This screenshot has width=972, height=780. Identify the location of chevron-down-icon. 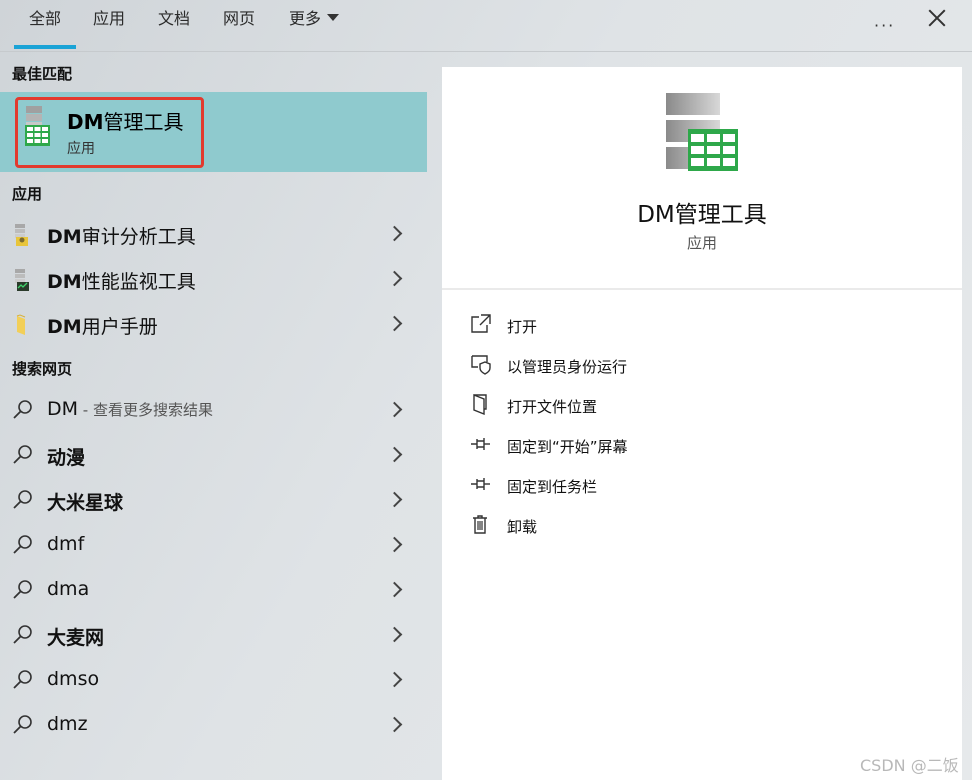
(333, 17).